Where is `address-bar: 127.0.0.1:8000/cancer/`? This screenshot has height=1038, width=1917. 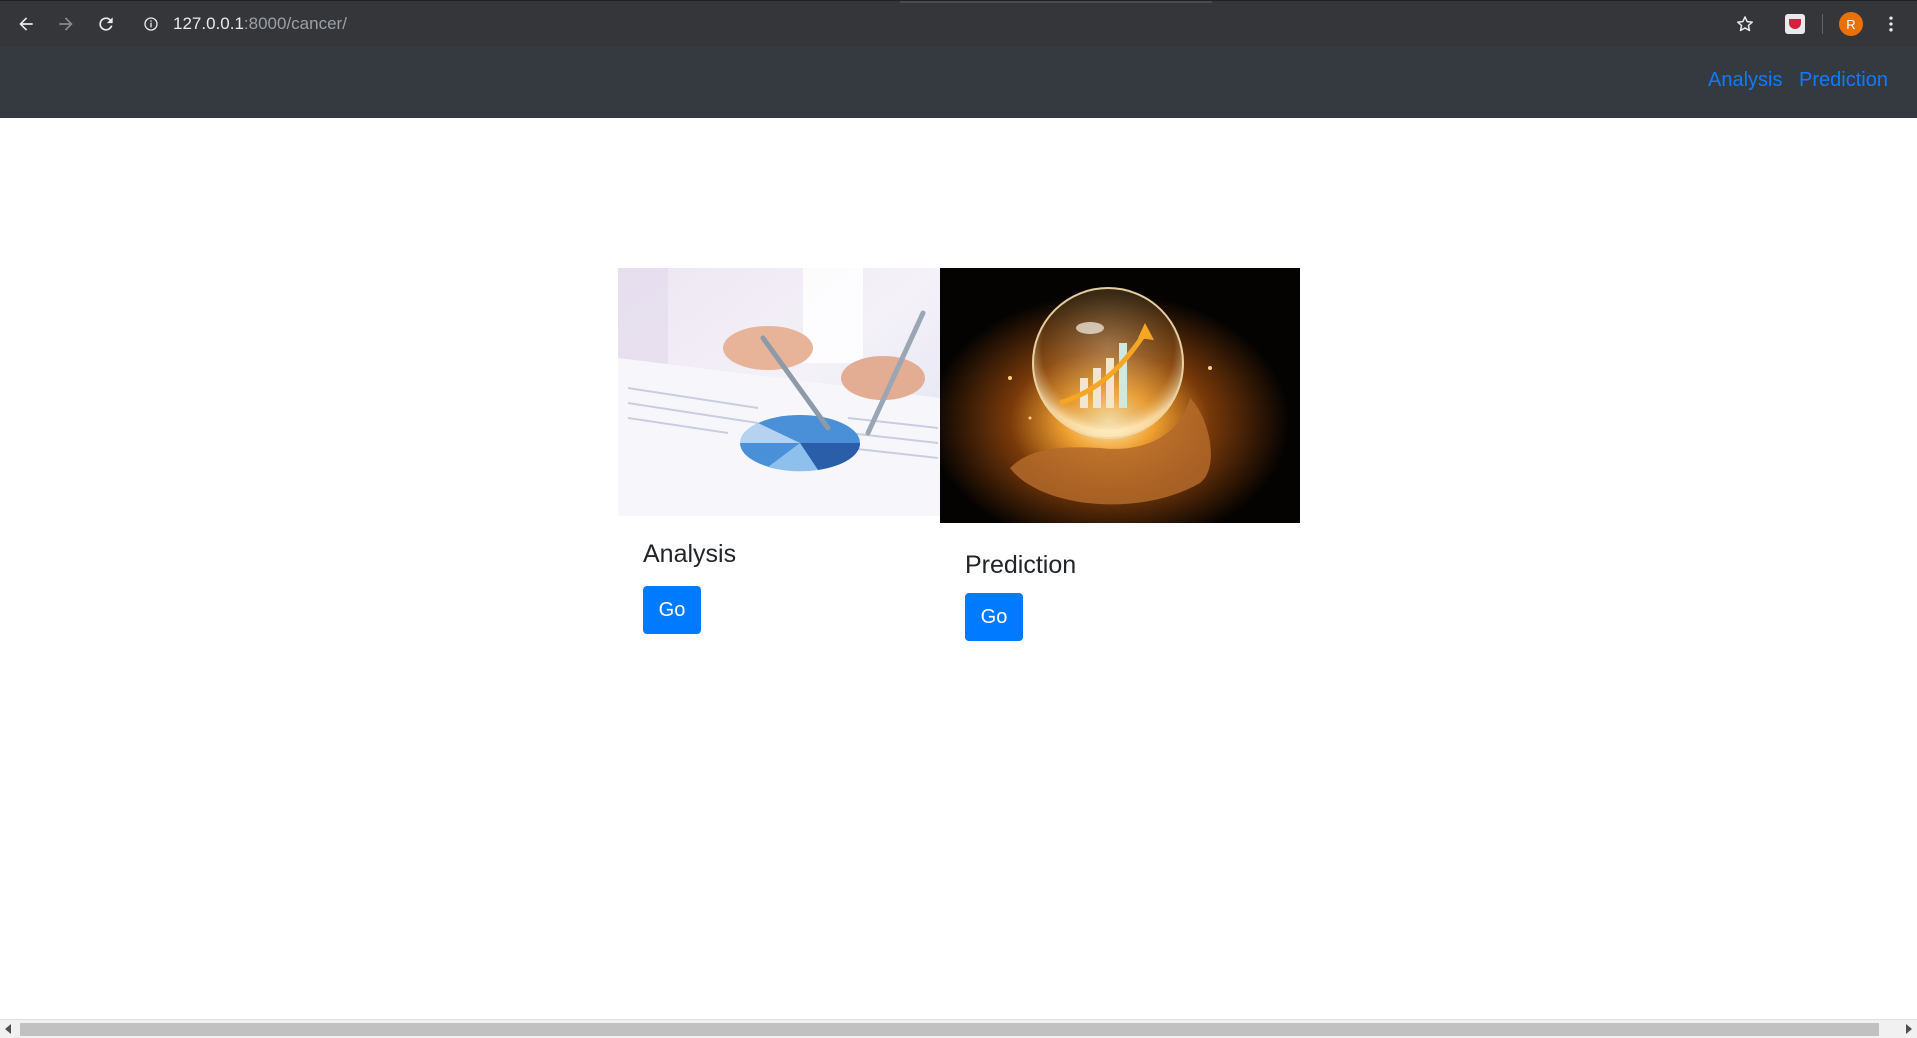
address-bar: 127.0.0.1:8000/cancer/ is located at coordinates (245, 24).